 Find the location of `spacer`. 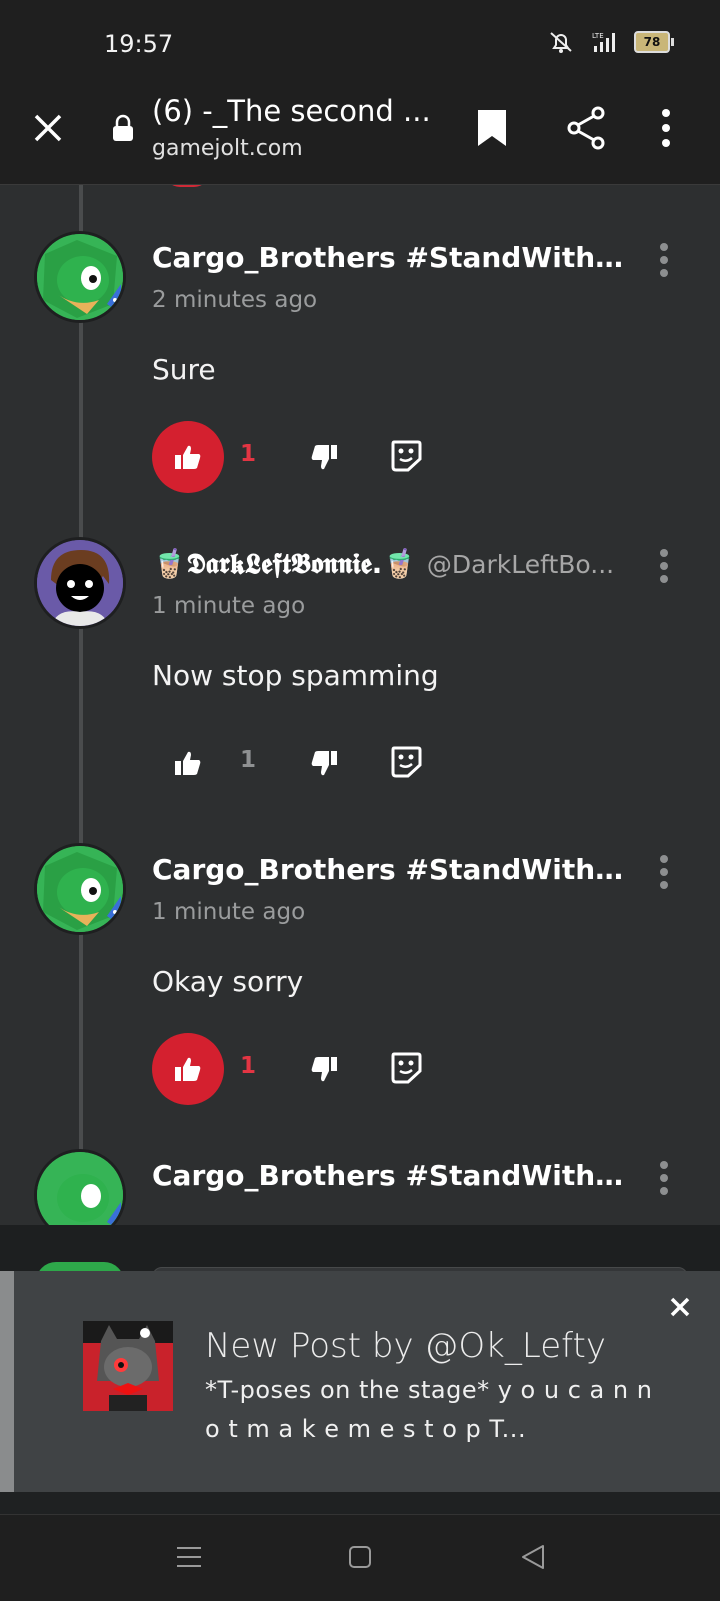

spacer is located at coordinates (360, 1503).